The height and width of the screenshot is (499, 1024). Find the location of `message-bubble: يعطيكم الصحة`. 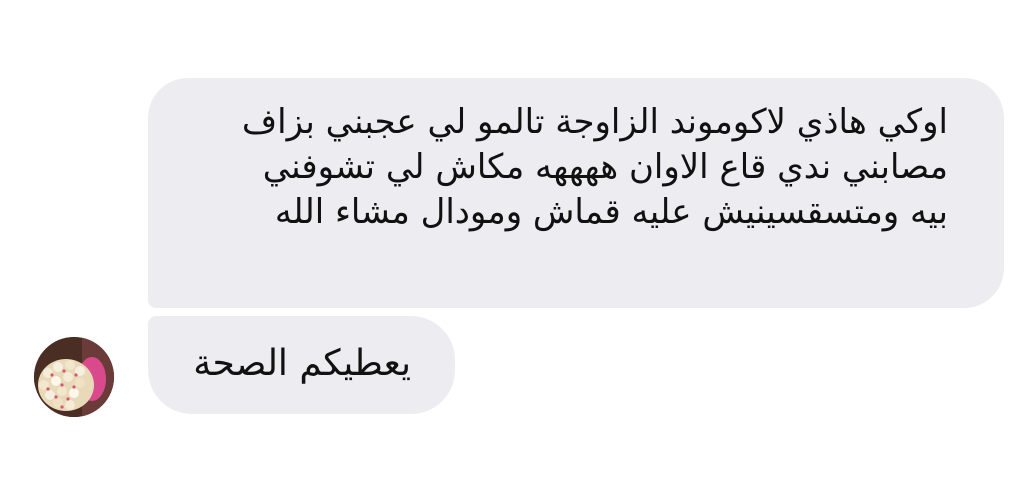

message-bubble: يعطيكم الصحة is located at coordinates (301, 365).